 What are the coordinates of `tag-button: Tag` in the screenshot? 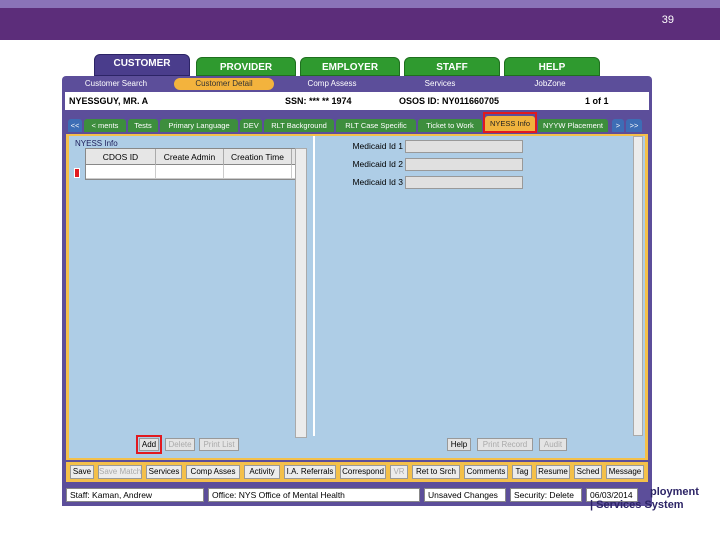 It's located at (522, 472).